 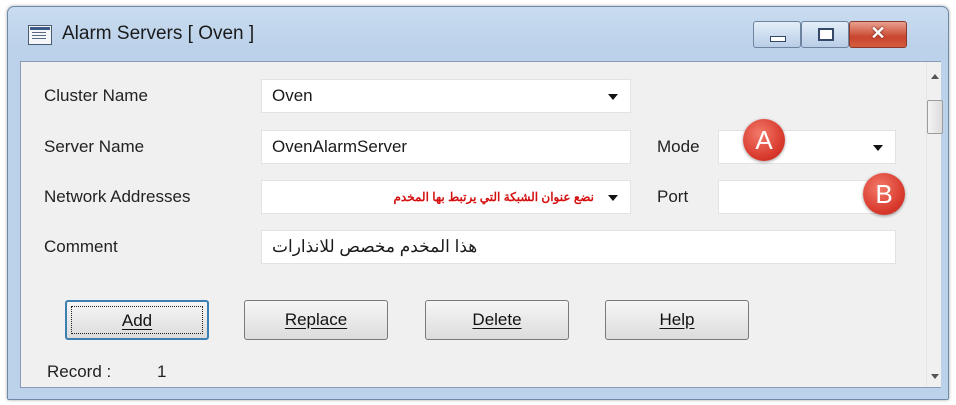 I want to click on minimize-button, so click(x=777, y=34).